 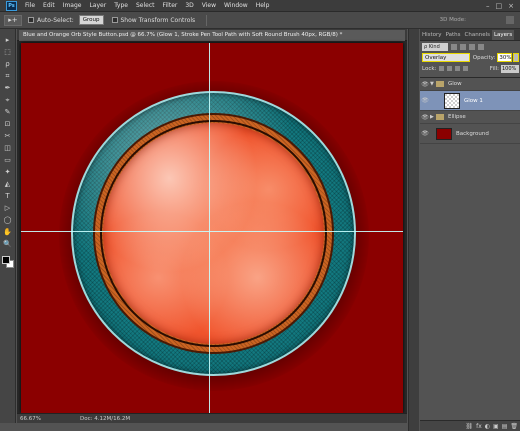 I want to click on auto-select-label: Auto-Select:, so click(x=55, y=20).